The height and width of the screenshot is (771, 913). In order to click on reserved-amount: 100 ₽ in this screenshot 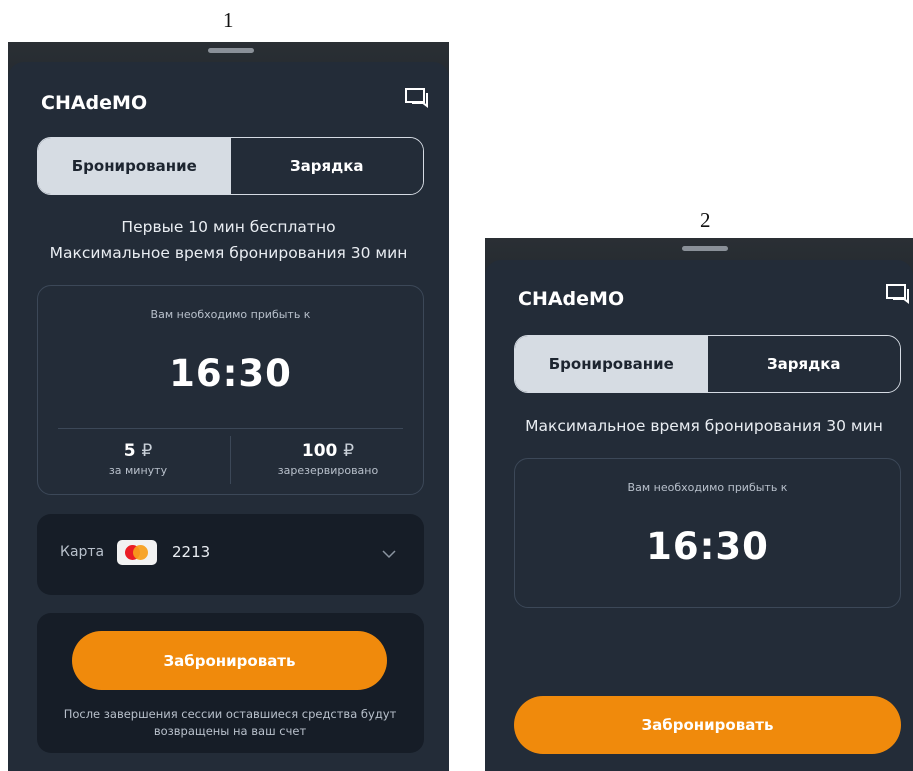, I will do `click(328, 451)`.